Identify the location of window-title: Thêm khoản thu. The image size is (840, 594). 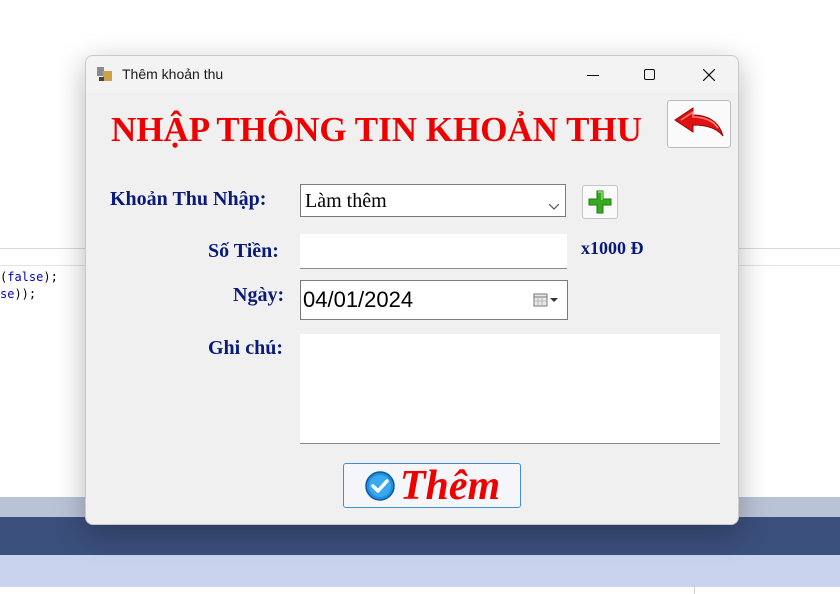
(173, 74).